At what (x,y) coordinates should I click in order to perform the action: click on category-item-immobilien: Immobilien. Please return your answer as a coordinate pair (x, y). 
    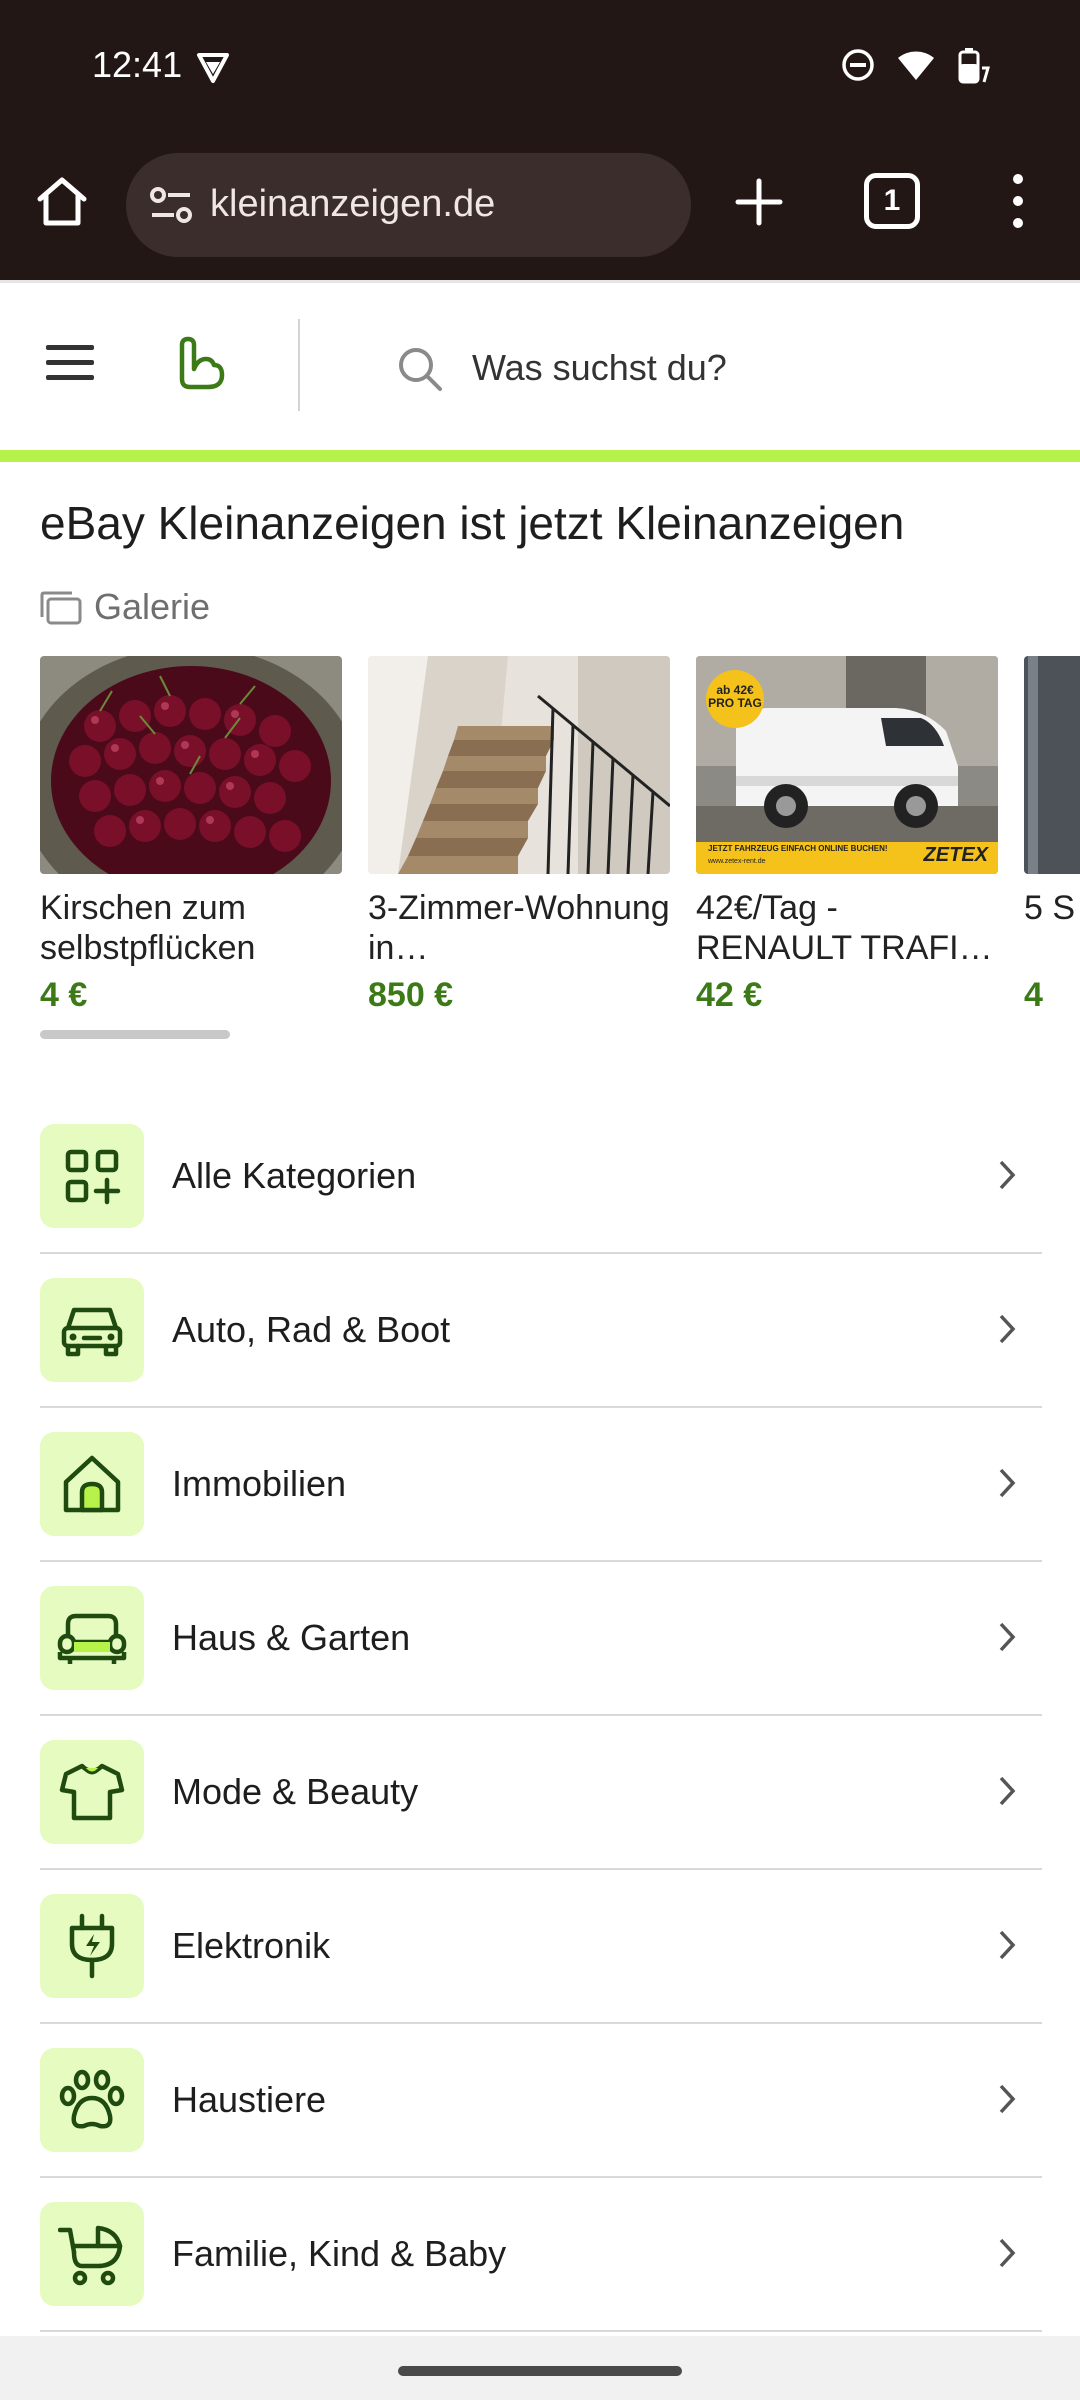
    Looking at the image, I should click on (541, 1485).